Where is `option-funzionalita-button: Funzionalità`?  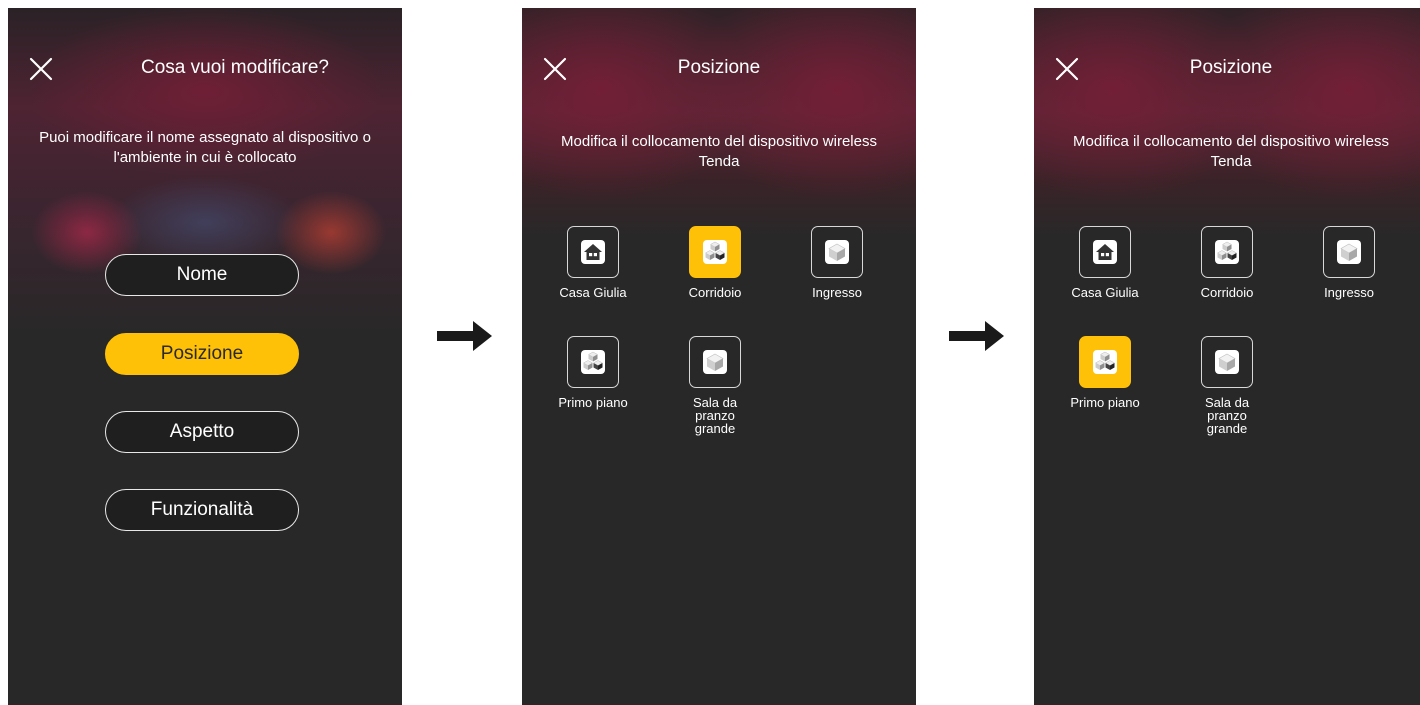 option-funzionalita-button: Funzionalità is located at coordinates (202, 510).